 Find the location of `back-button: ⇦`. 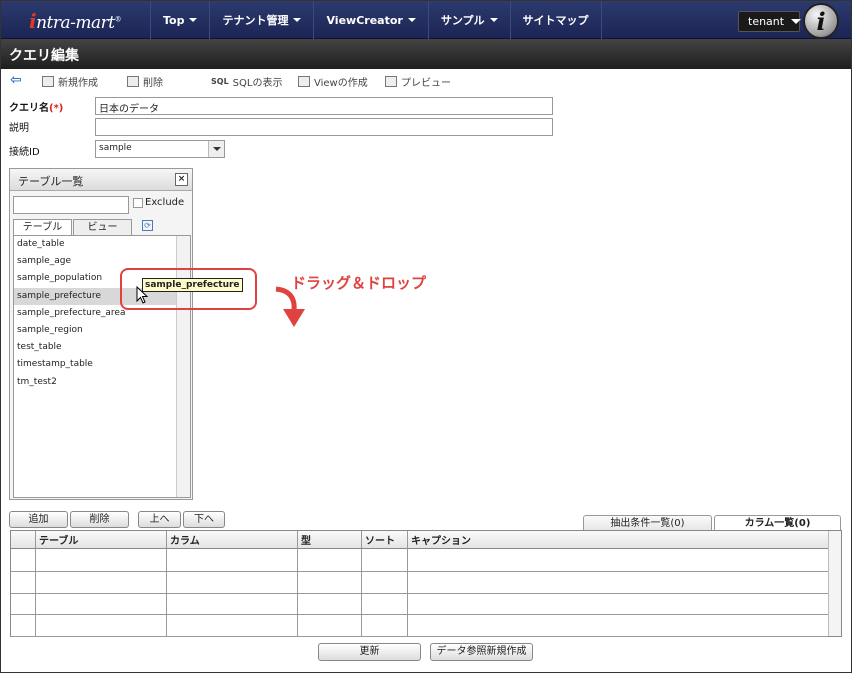

back-button: ⇦ is located at coordinates (16, 80).